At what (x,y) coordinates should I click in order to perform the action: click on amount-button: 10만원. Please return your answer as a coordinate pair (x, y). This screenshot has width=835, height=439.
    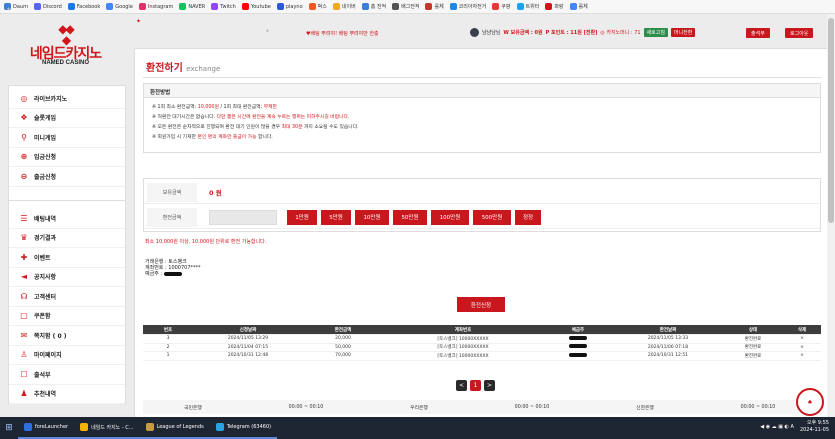
    Looking at the image, I should click on (372, 217).